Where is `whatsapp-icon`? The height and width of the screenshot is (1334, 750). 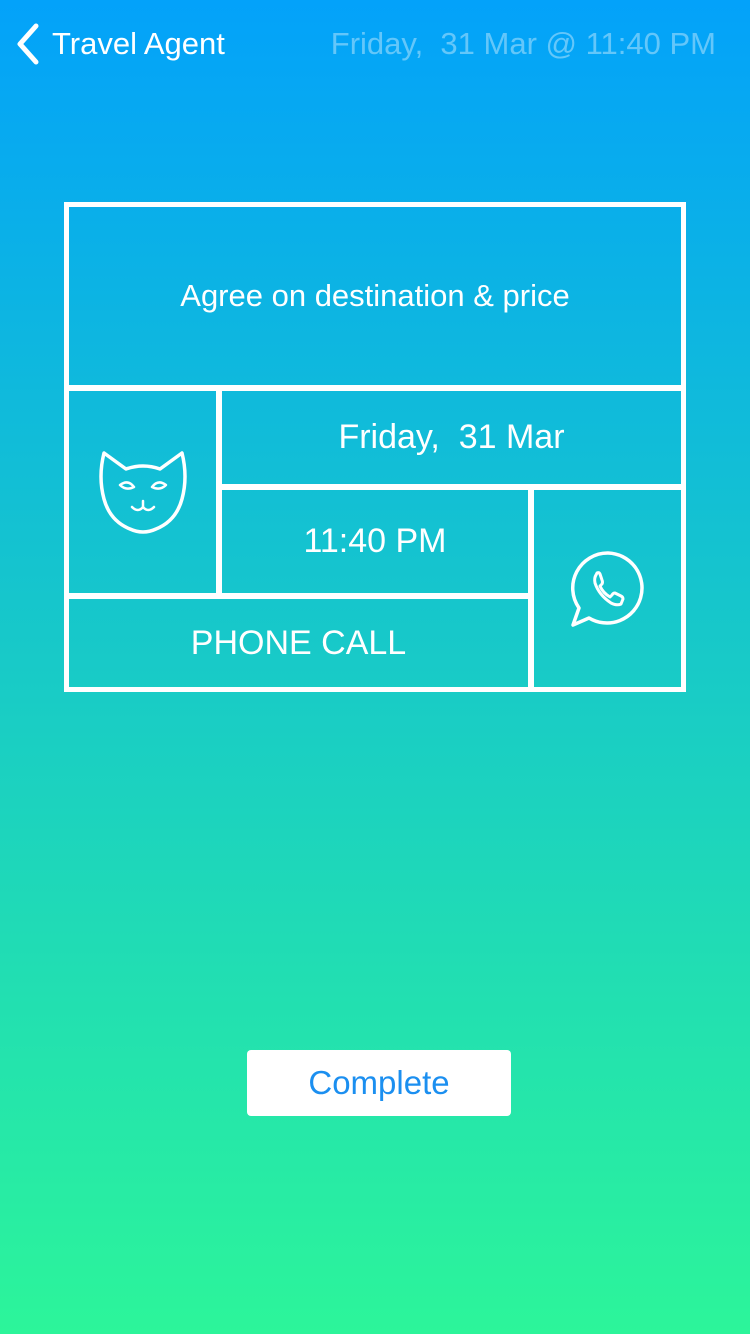
whatsapp-icon is located at coordinates (607, 588).